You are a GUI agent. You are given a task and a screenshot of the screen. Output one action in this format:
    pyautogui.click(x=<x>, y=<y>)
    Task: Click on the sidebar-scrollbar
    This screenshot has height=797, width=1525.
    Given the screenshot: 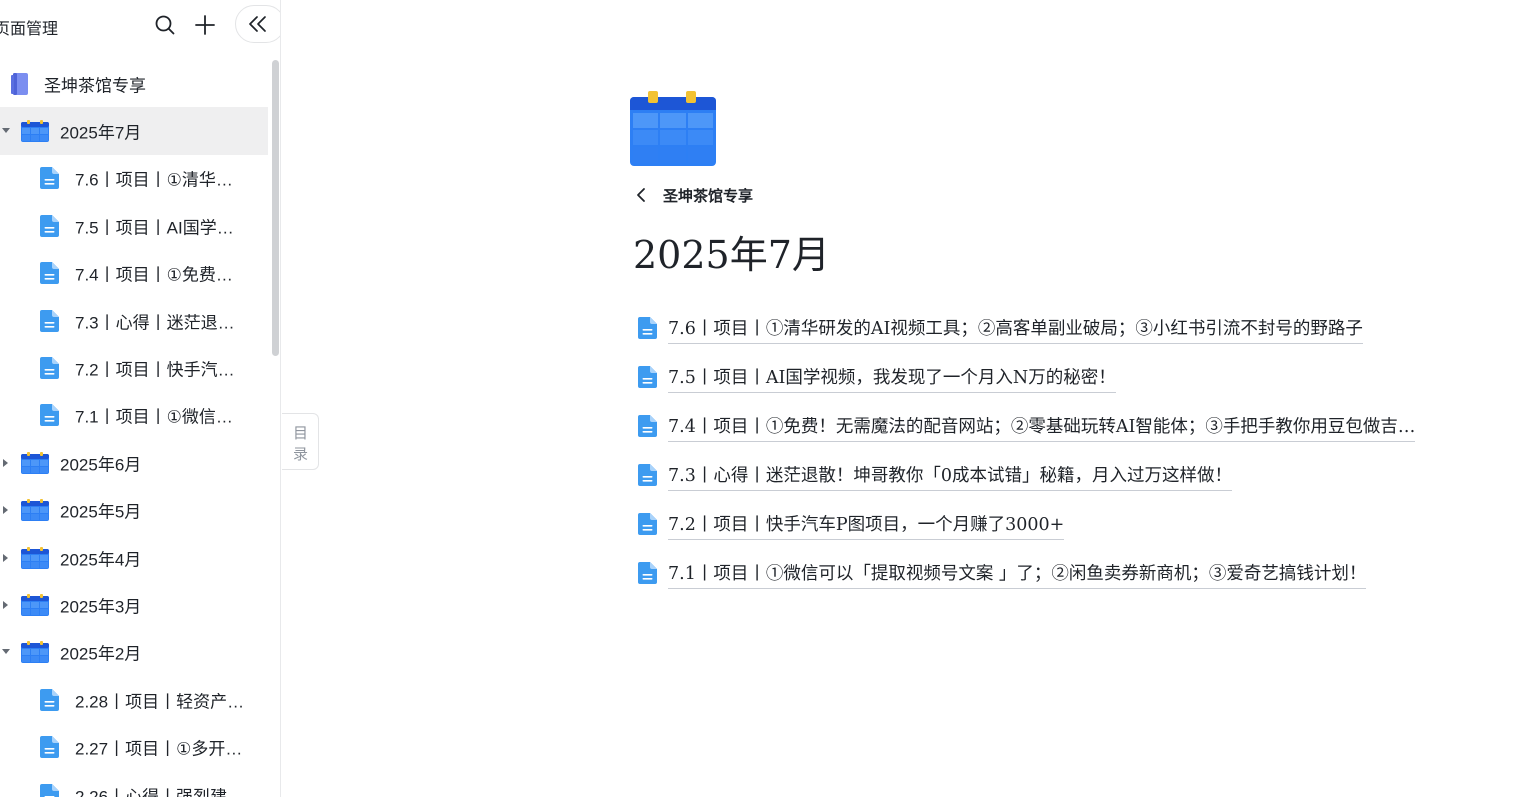 What is the action you would take?
    pyautogui.click(x=275, y=208)
    